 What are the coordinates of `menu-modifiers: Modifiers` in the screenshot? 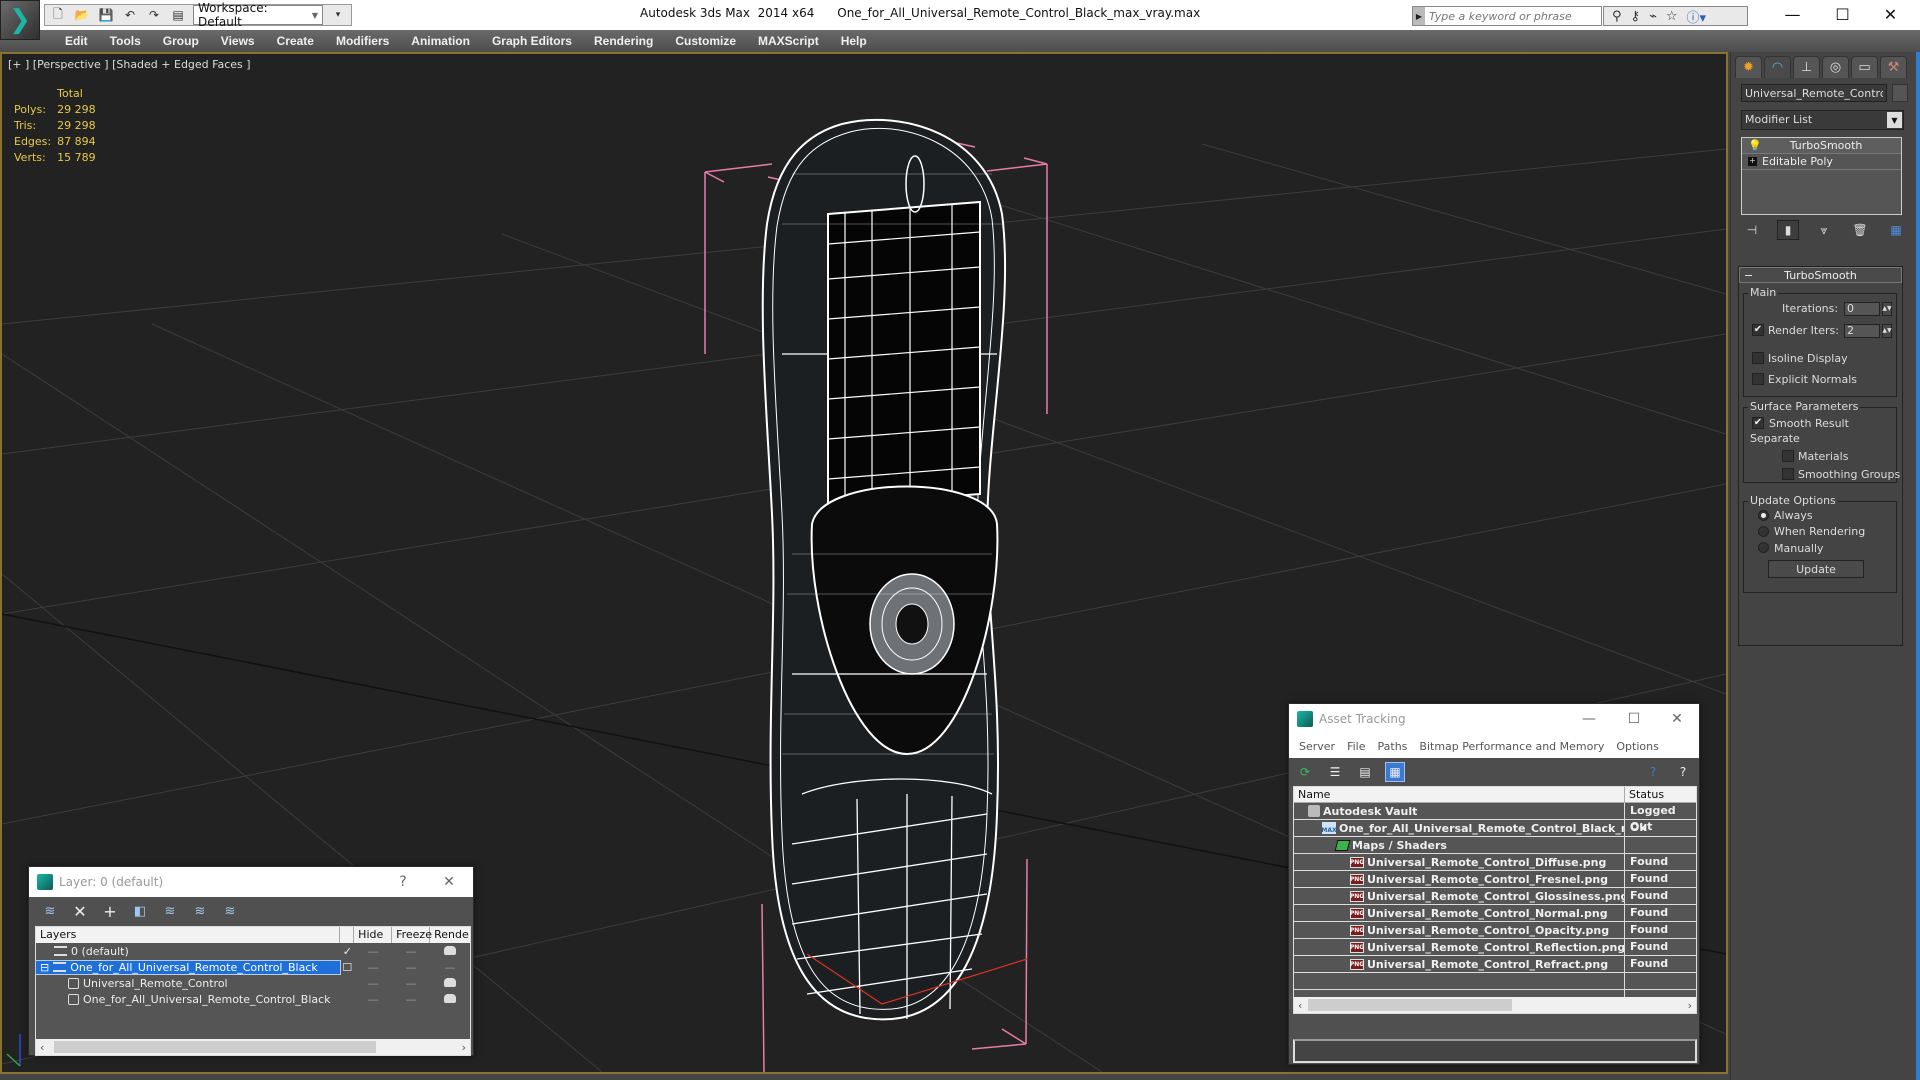 It's located at (362, 41).